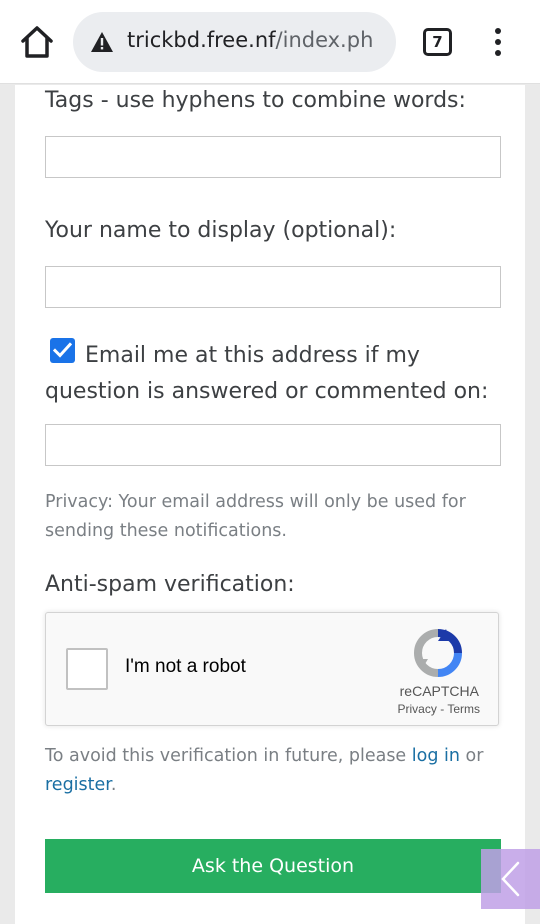 The image size is (540, 924). I want to click on email-notify-checkbox, so click(62, 350).